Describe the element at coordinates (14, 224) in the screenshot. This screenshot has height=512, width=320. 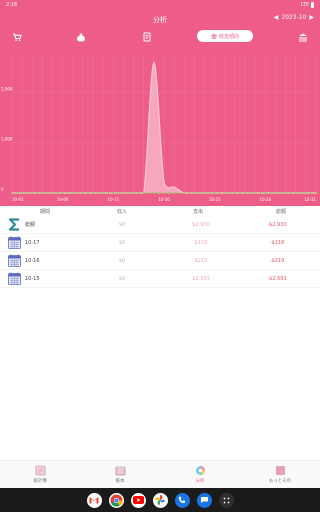
I see `sigma-icon` at that location.